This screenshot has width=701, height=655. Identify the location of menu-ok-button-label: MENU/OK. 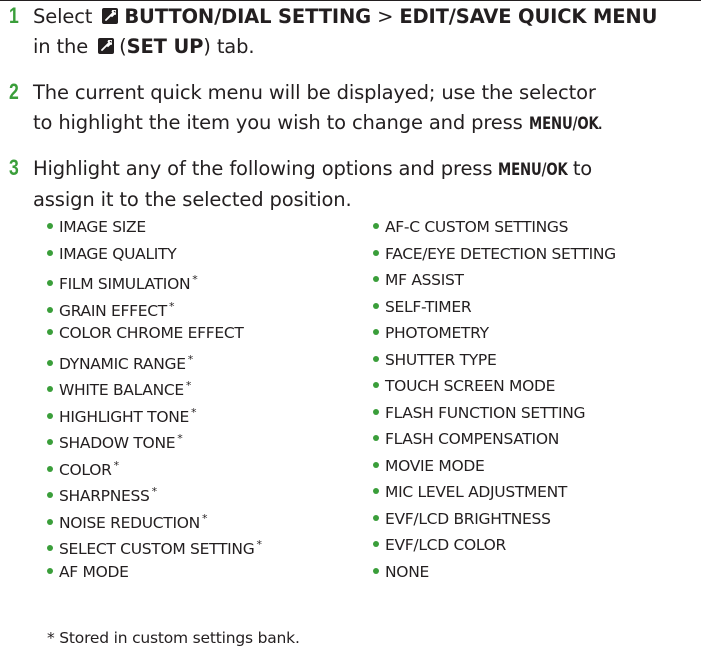
(533, 170).